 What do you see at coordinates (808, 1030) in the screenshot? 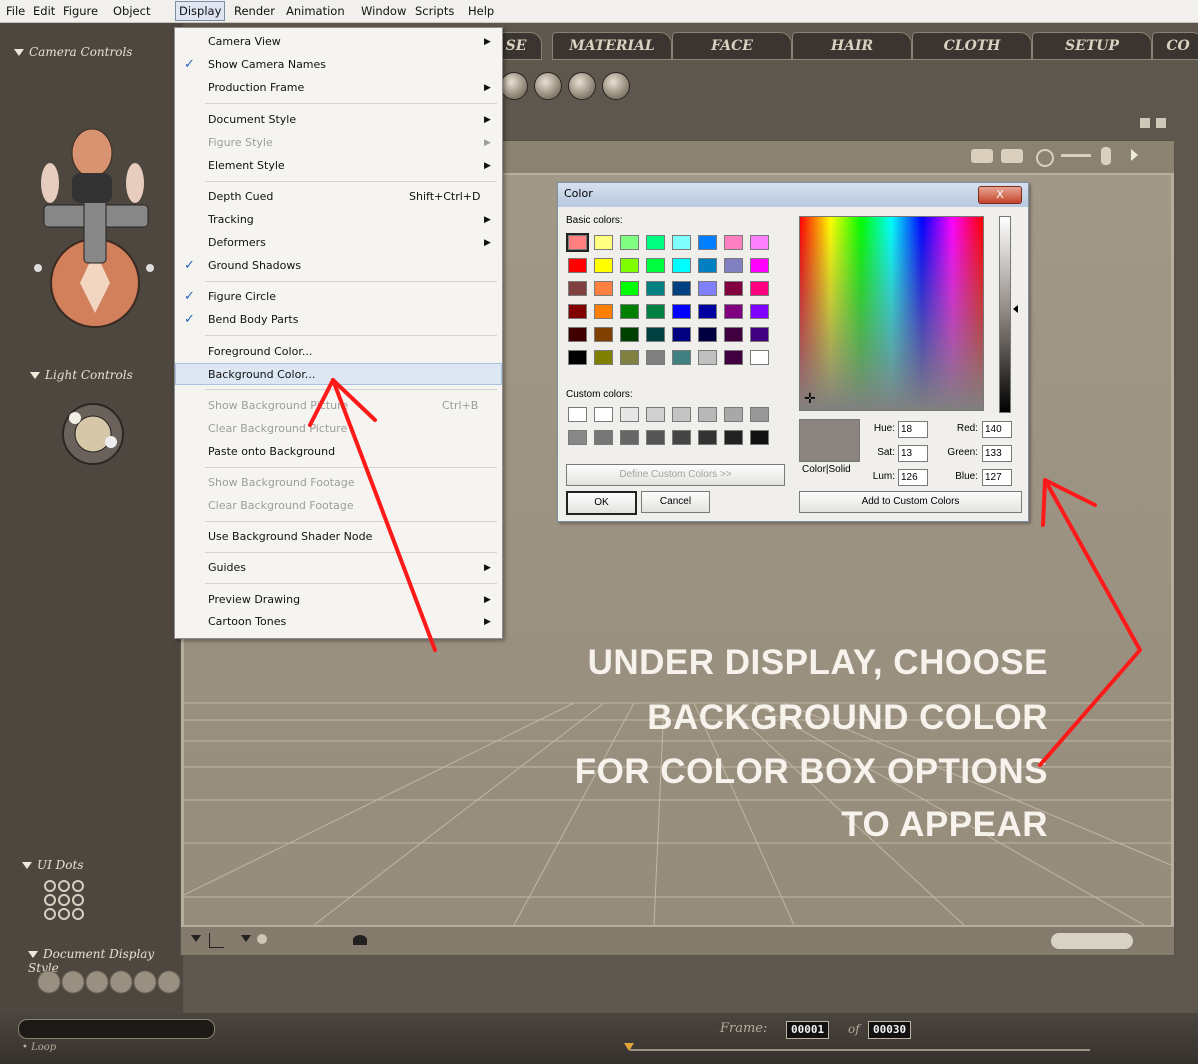
I see `current-frame-field: 00001` at bounding box center [808, 1030].